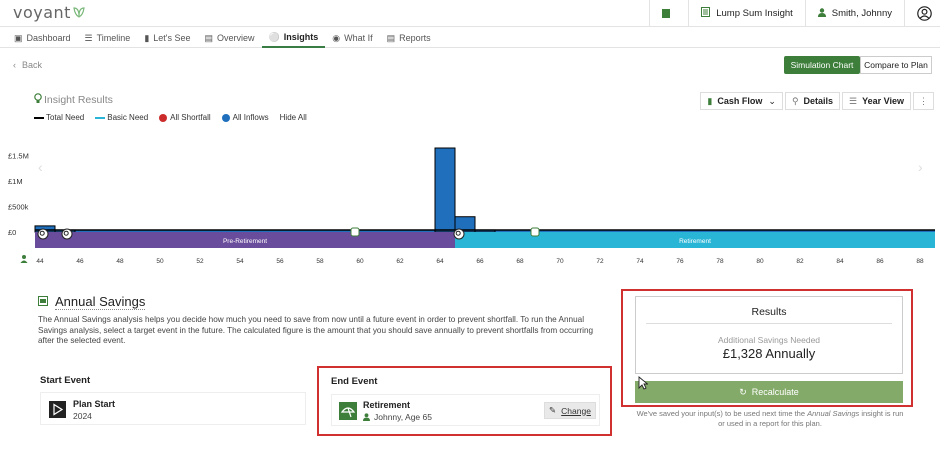 The height and width of the screenshot is (450, 940). Describe the element at coordinates (80, 261) in the screenshot. I see `x-tick-label: 46` at that location.